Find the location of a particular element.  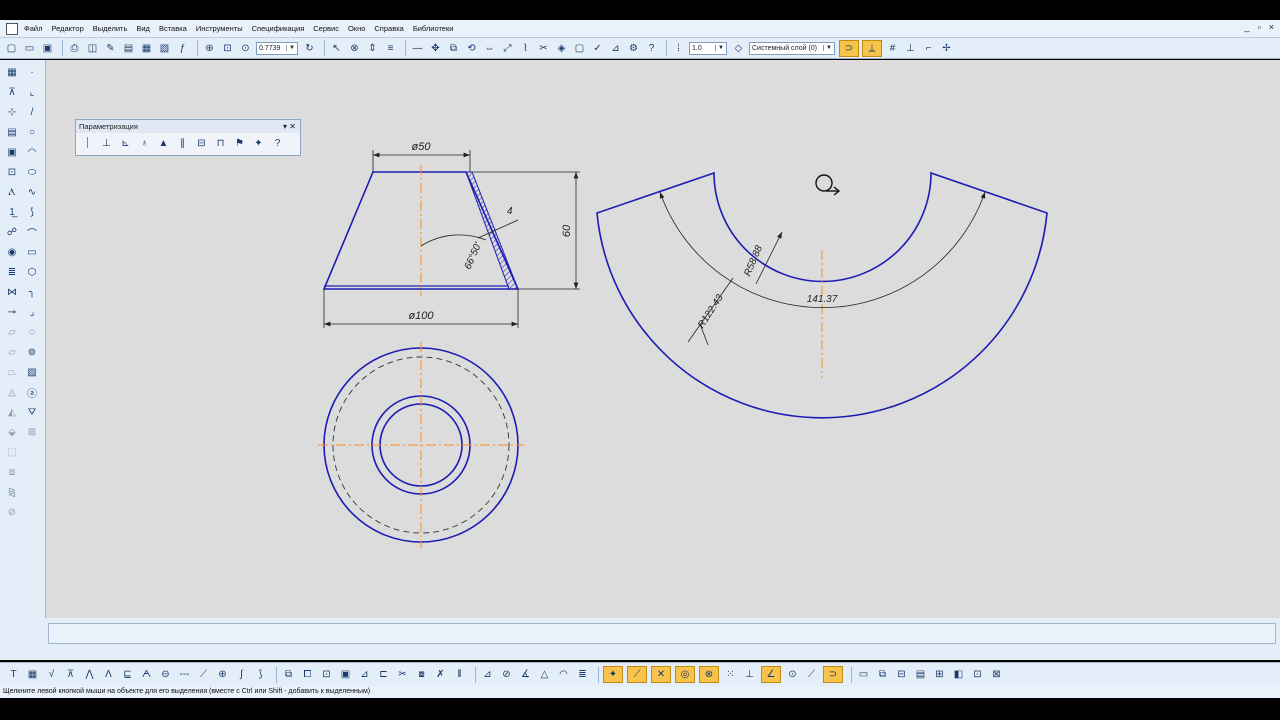

segment-icon: / is located at coordinates (32, 112).